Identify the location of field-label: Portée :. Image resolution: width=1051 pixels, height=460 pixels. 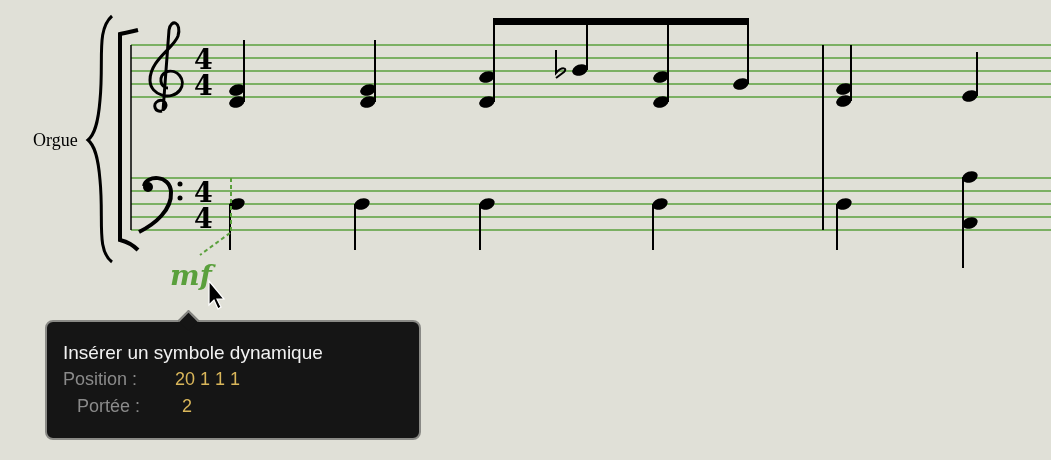
(109, 406).